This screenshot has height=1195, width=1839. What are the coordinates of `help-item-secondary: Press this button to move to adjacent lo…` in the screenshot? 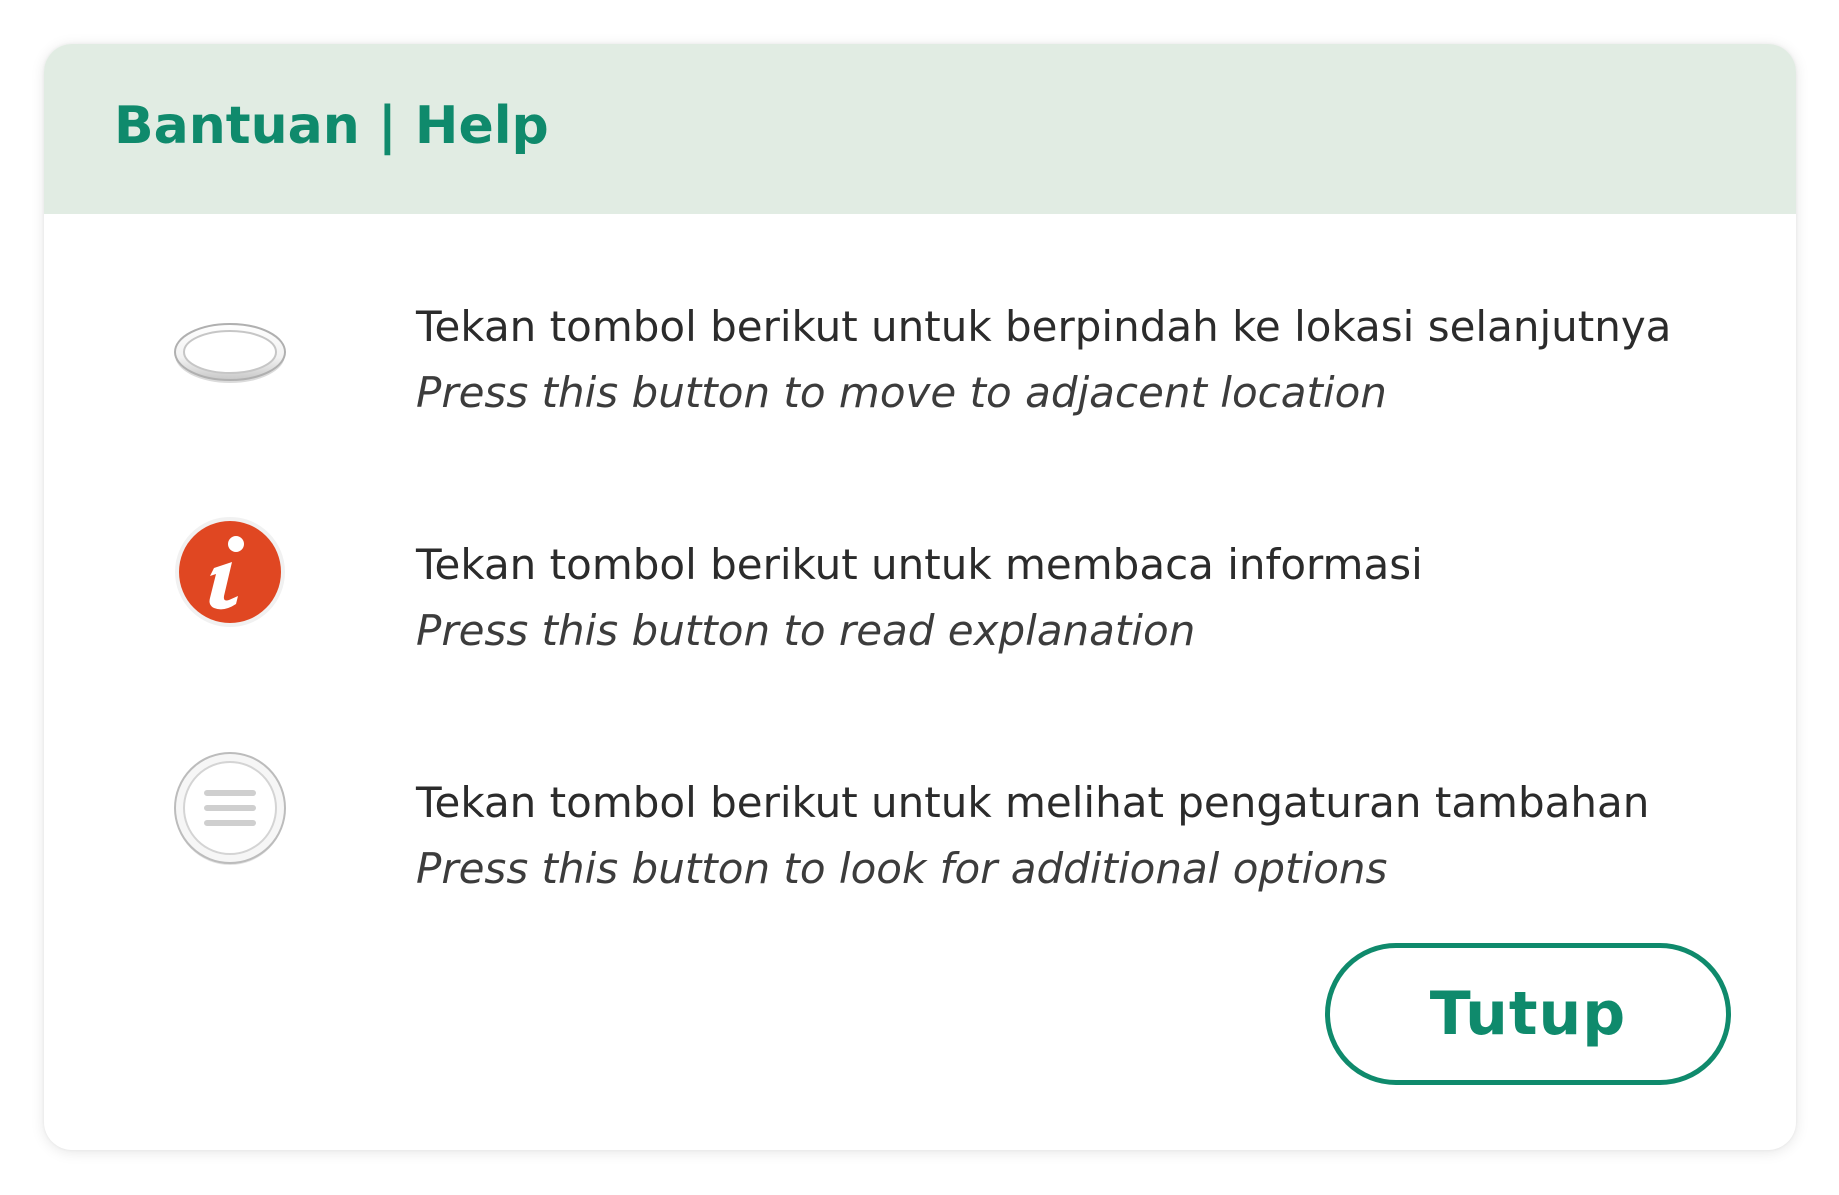 It's located at (901, 392).